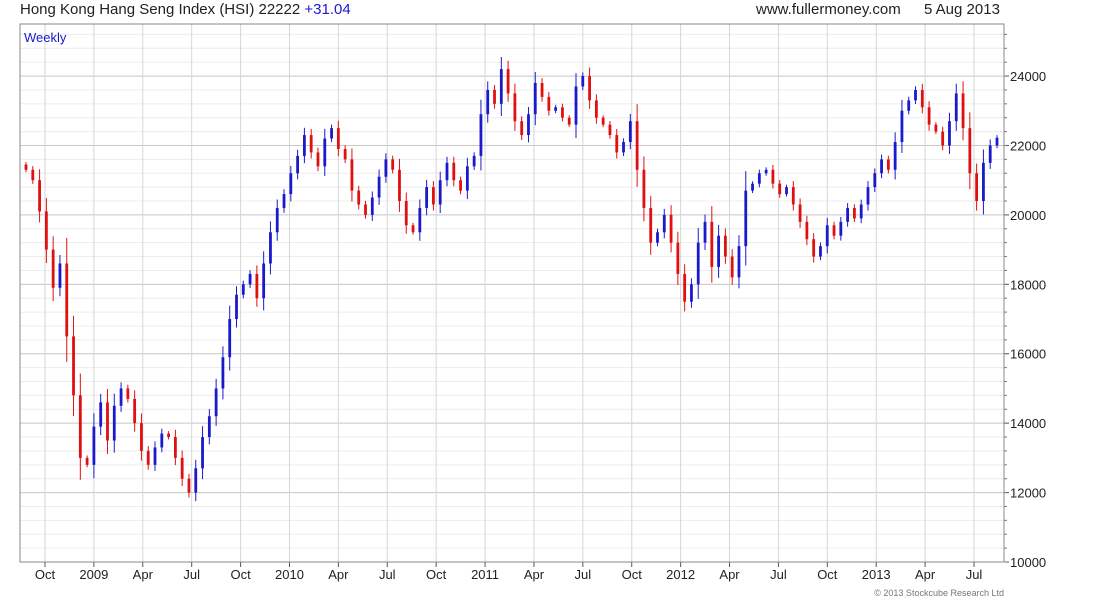  I want to click on y-tick-label: 20000, so click(1028, 215).